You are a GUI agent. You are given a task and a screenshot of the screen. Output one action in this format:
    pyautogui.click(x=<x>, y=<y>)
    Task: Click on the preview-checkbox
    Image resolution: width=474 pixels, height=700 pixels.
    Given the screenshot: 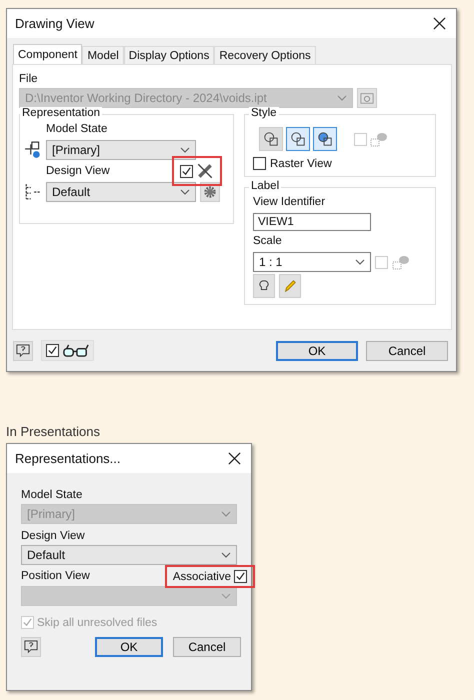 What is the action you would take?
    pyautogui.click(x=52, y=350)
    